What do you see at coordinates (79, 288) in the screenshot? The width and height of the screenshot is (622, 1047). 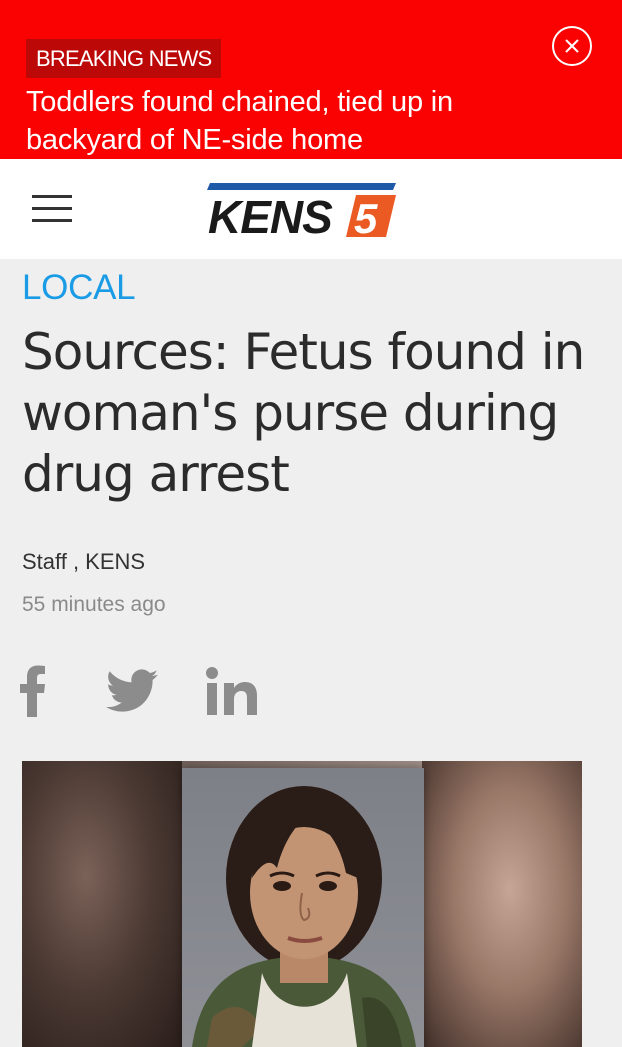 I see `section-label: LOCAL` at bounding box center [79, 288].